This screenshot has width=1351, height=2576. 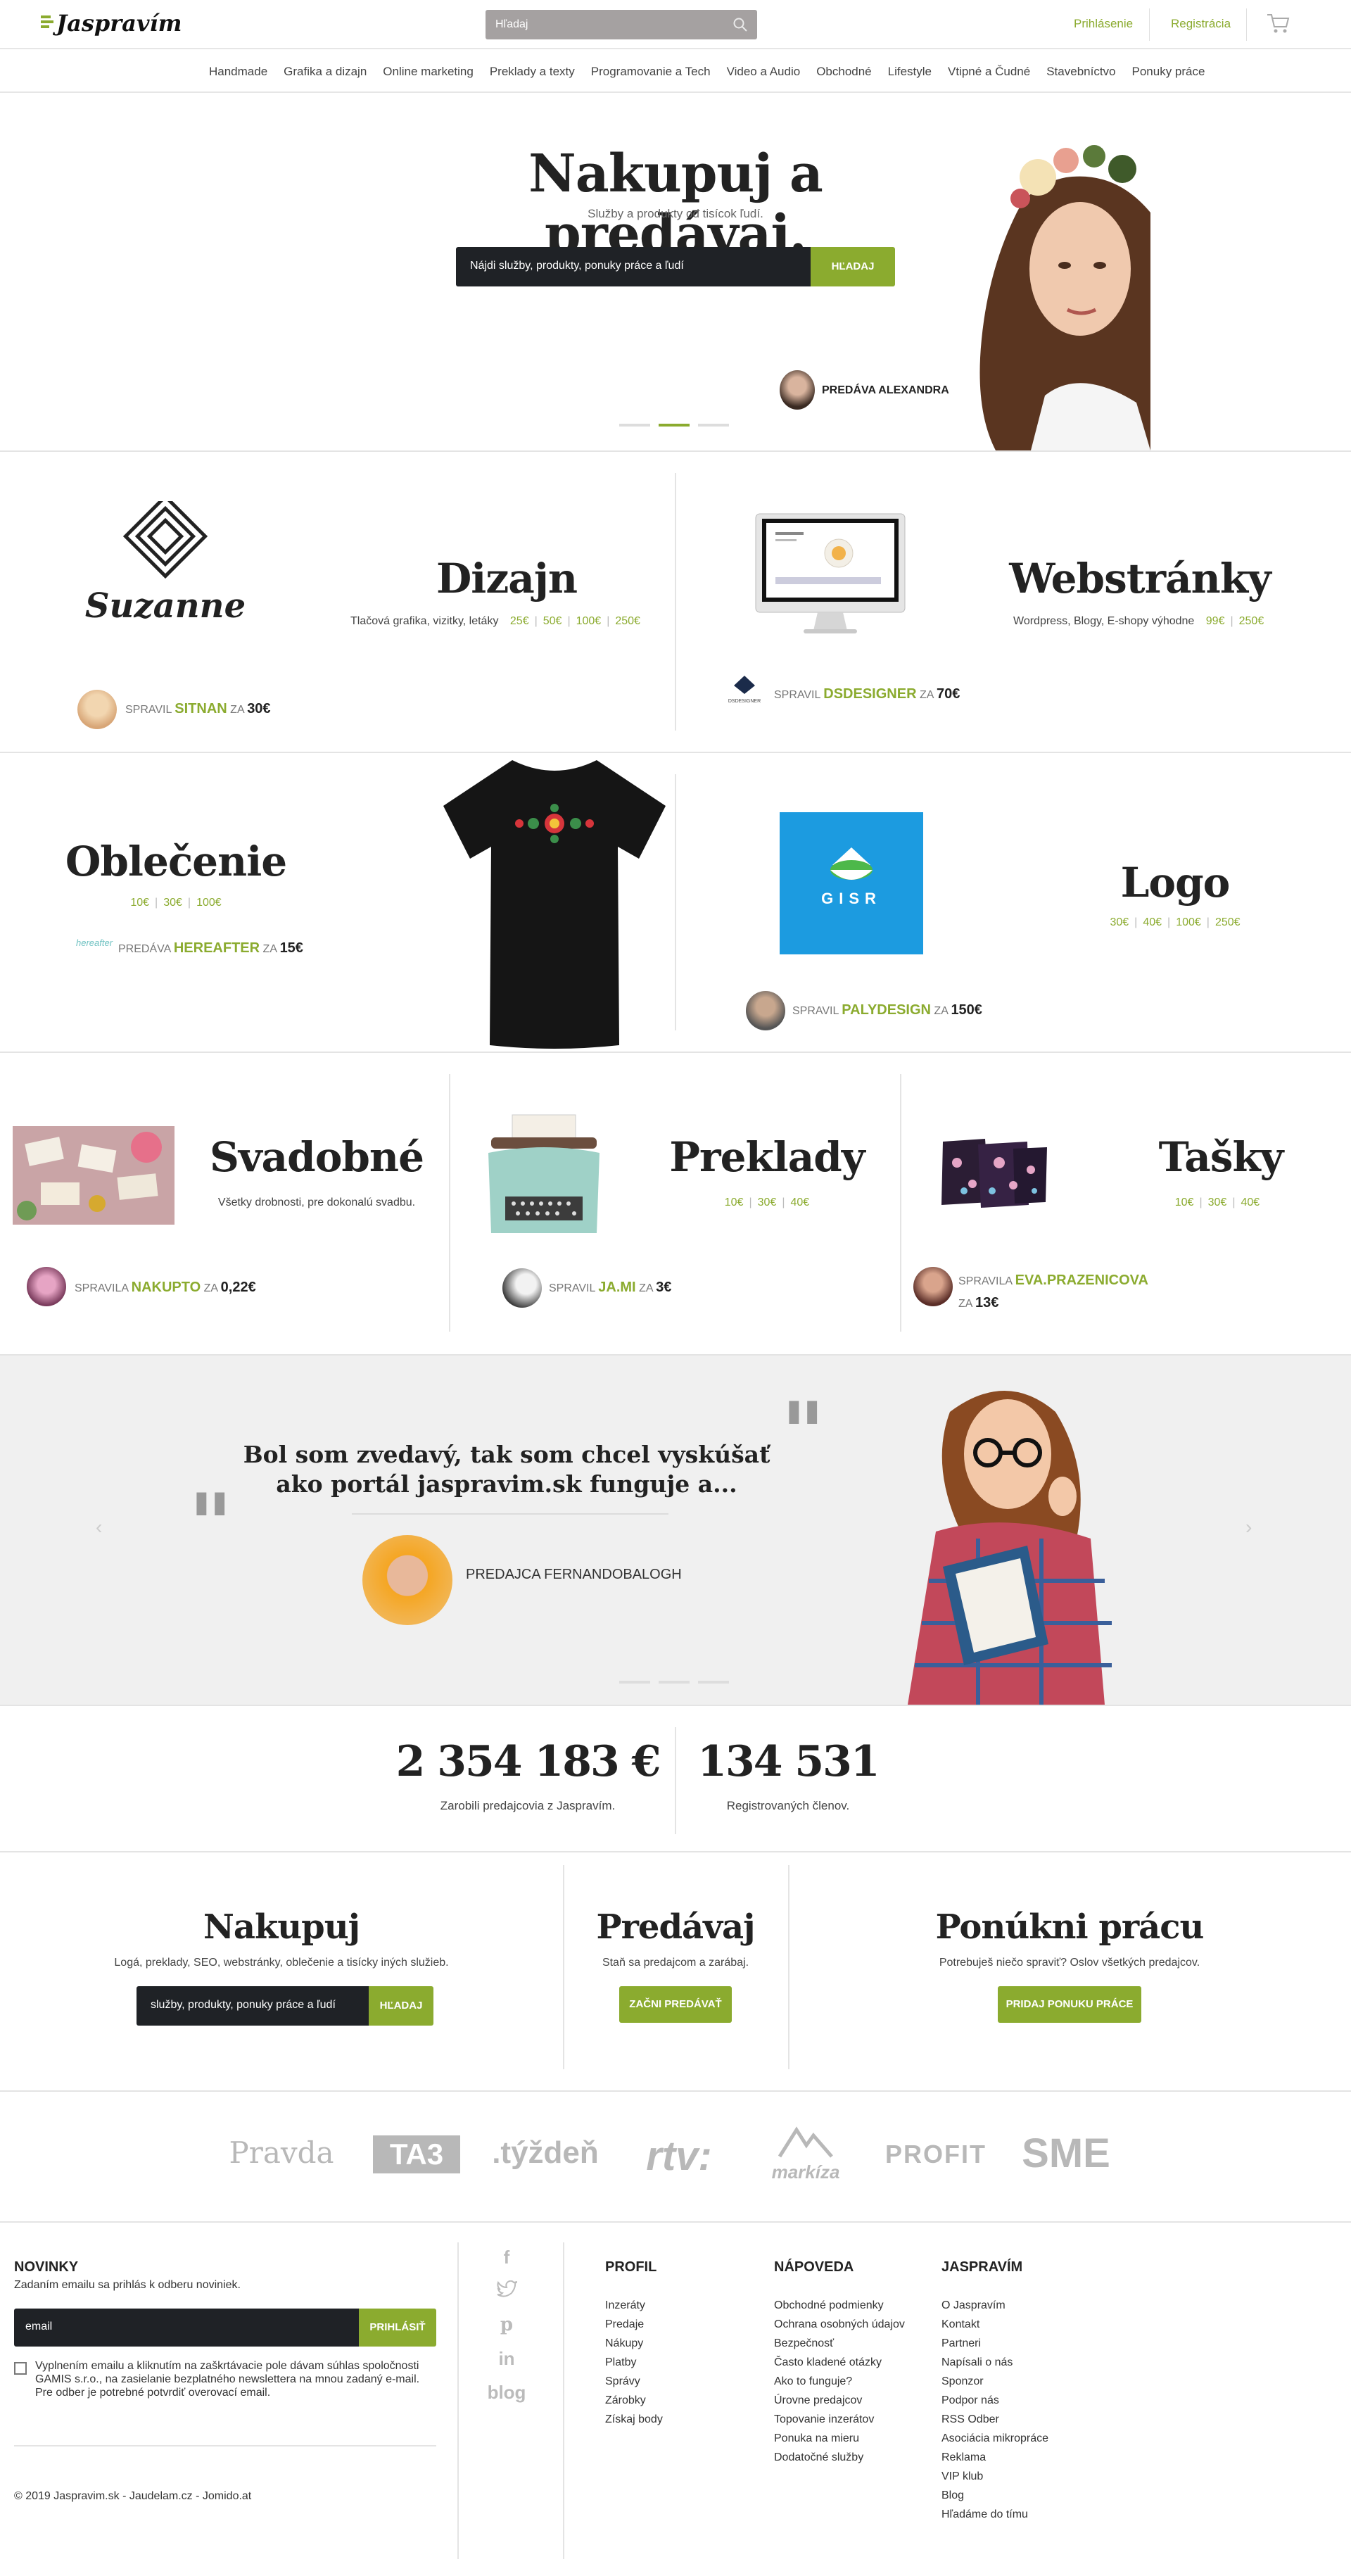 What do you see at coordinates (253, 2006) in the screenshot?
I see `cta-search-input: služby, produkty, ponuky práce a ľudí` at bounding box center [253, 2006].